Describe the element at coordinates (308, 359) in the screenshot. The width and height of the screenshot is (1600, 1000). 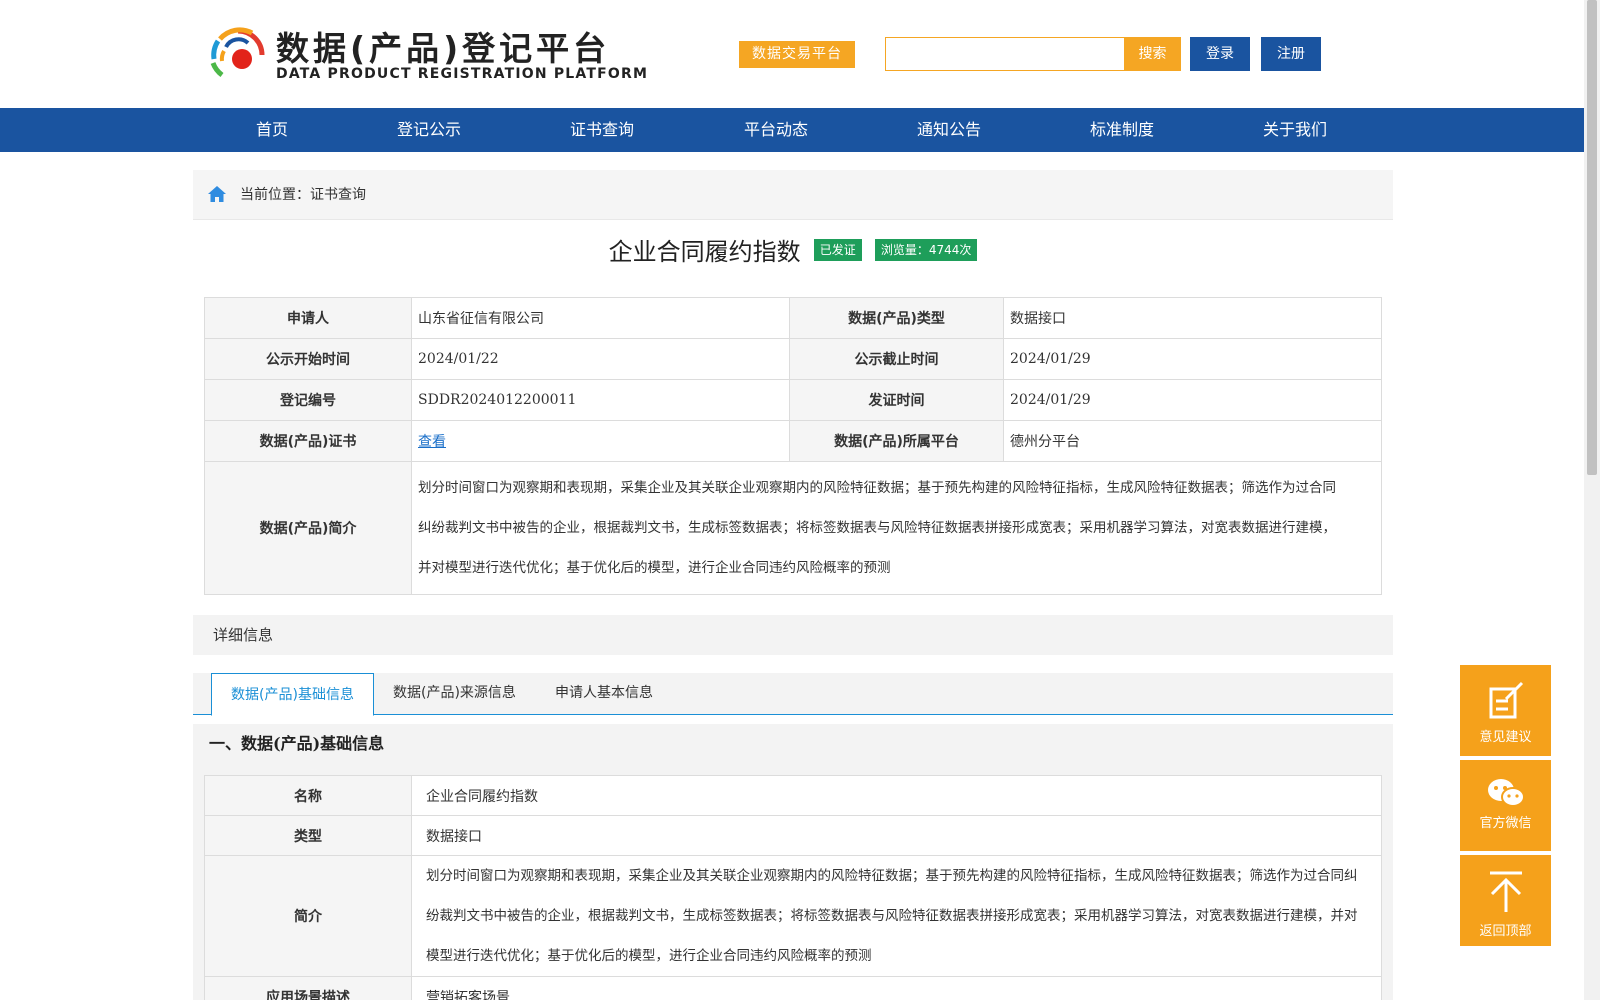
I see `notice-start-label: 公示开始时间` at that location.